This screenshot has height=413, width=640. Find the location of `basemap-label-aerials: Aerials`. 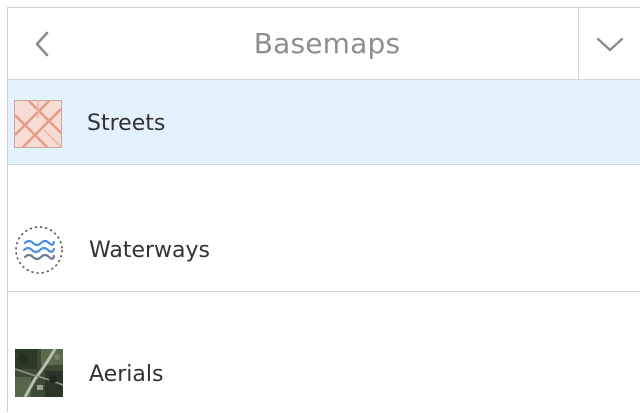

basemap-label-aerials: Aerials is located at coordinates (126, 374).